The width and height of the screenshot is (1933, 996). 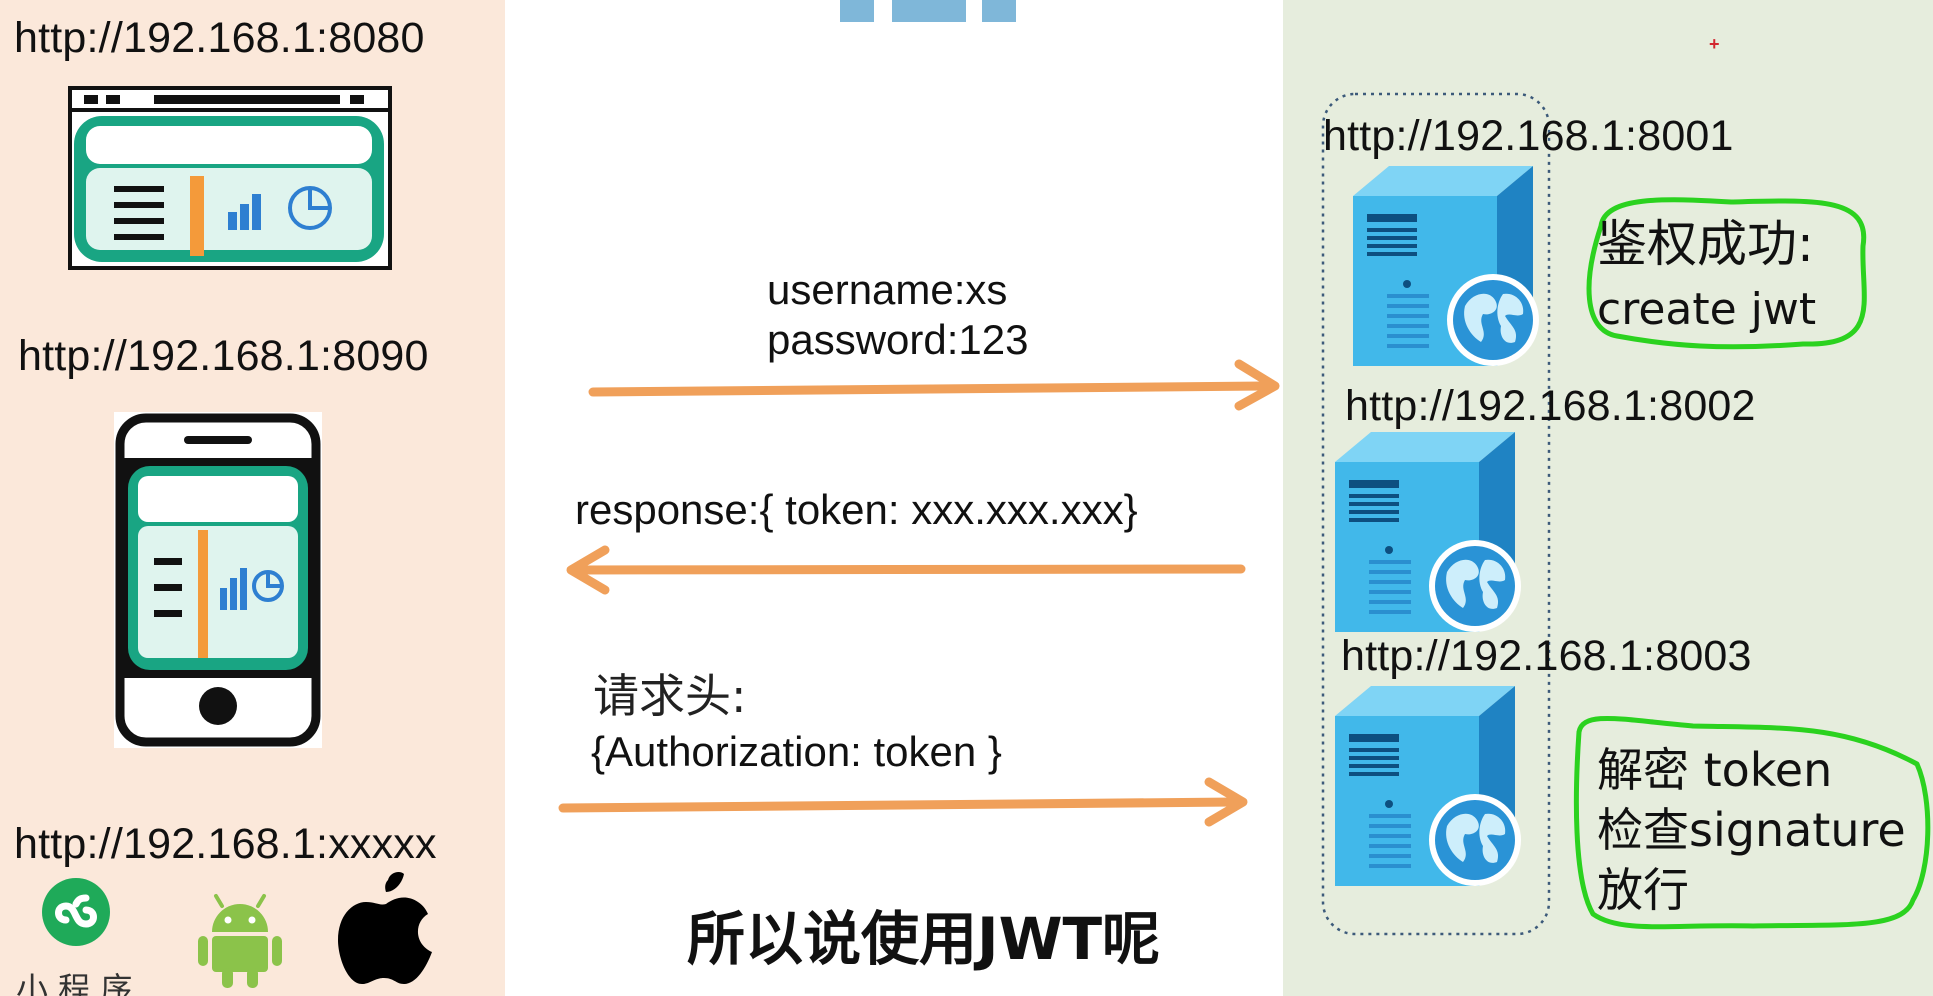 What do you see at coordinates (1707, 309) in the screenshot?
I see `note-auth-line-2: create jwt` at bounding box center [1707, 309].